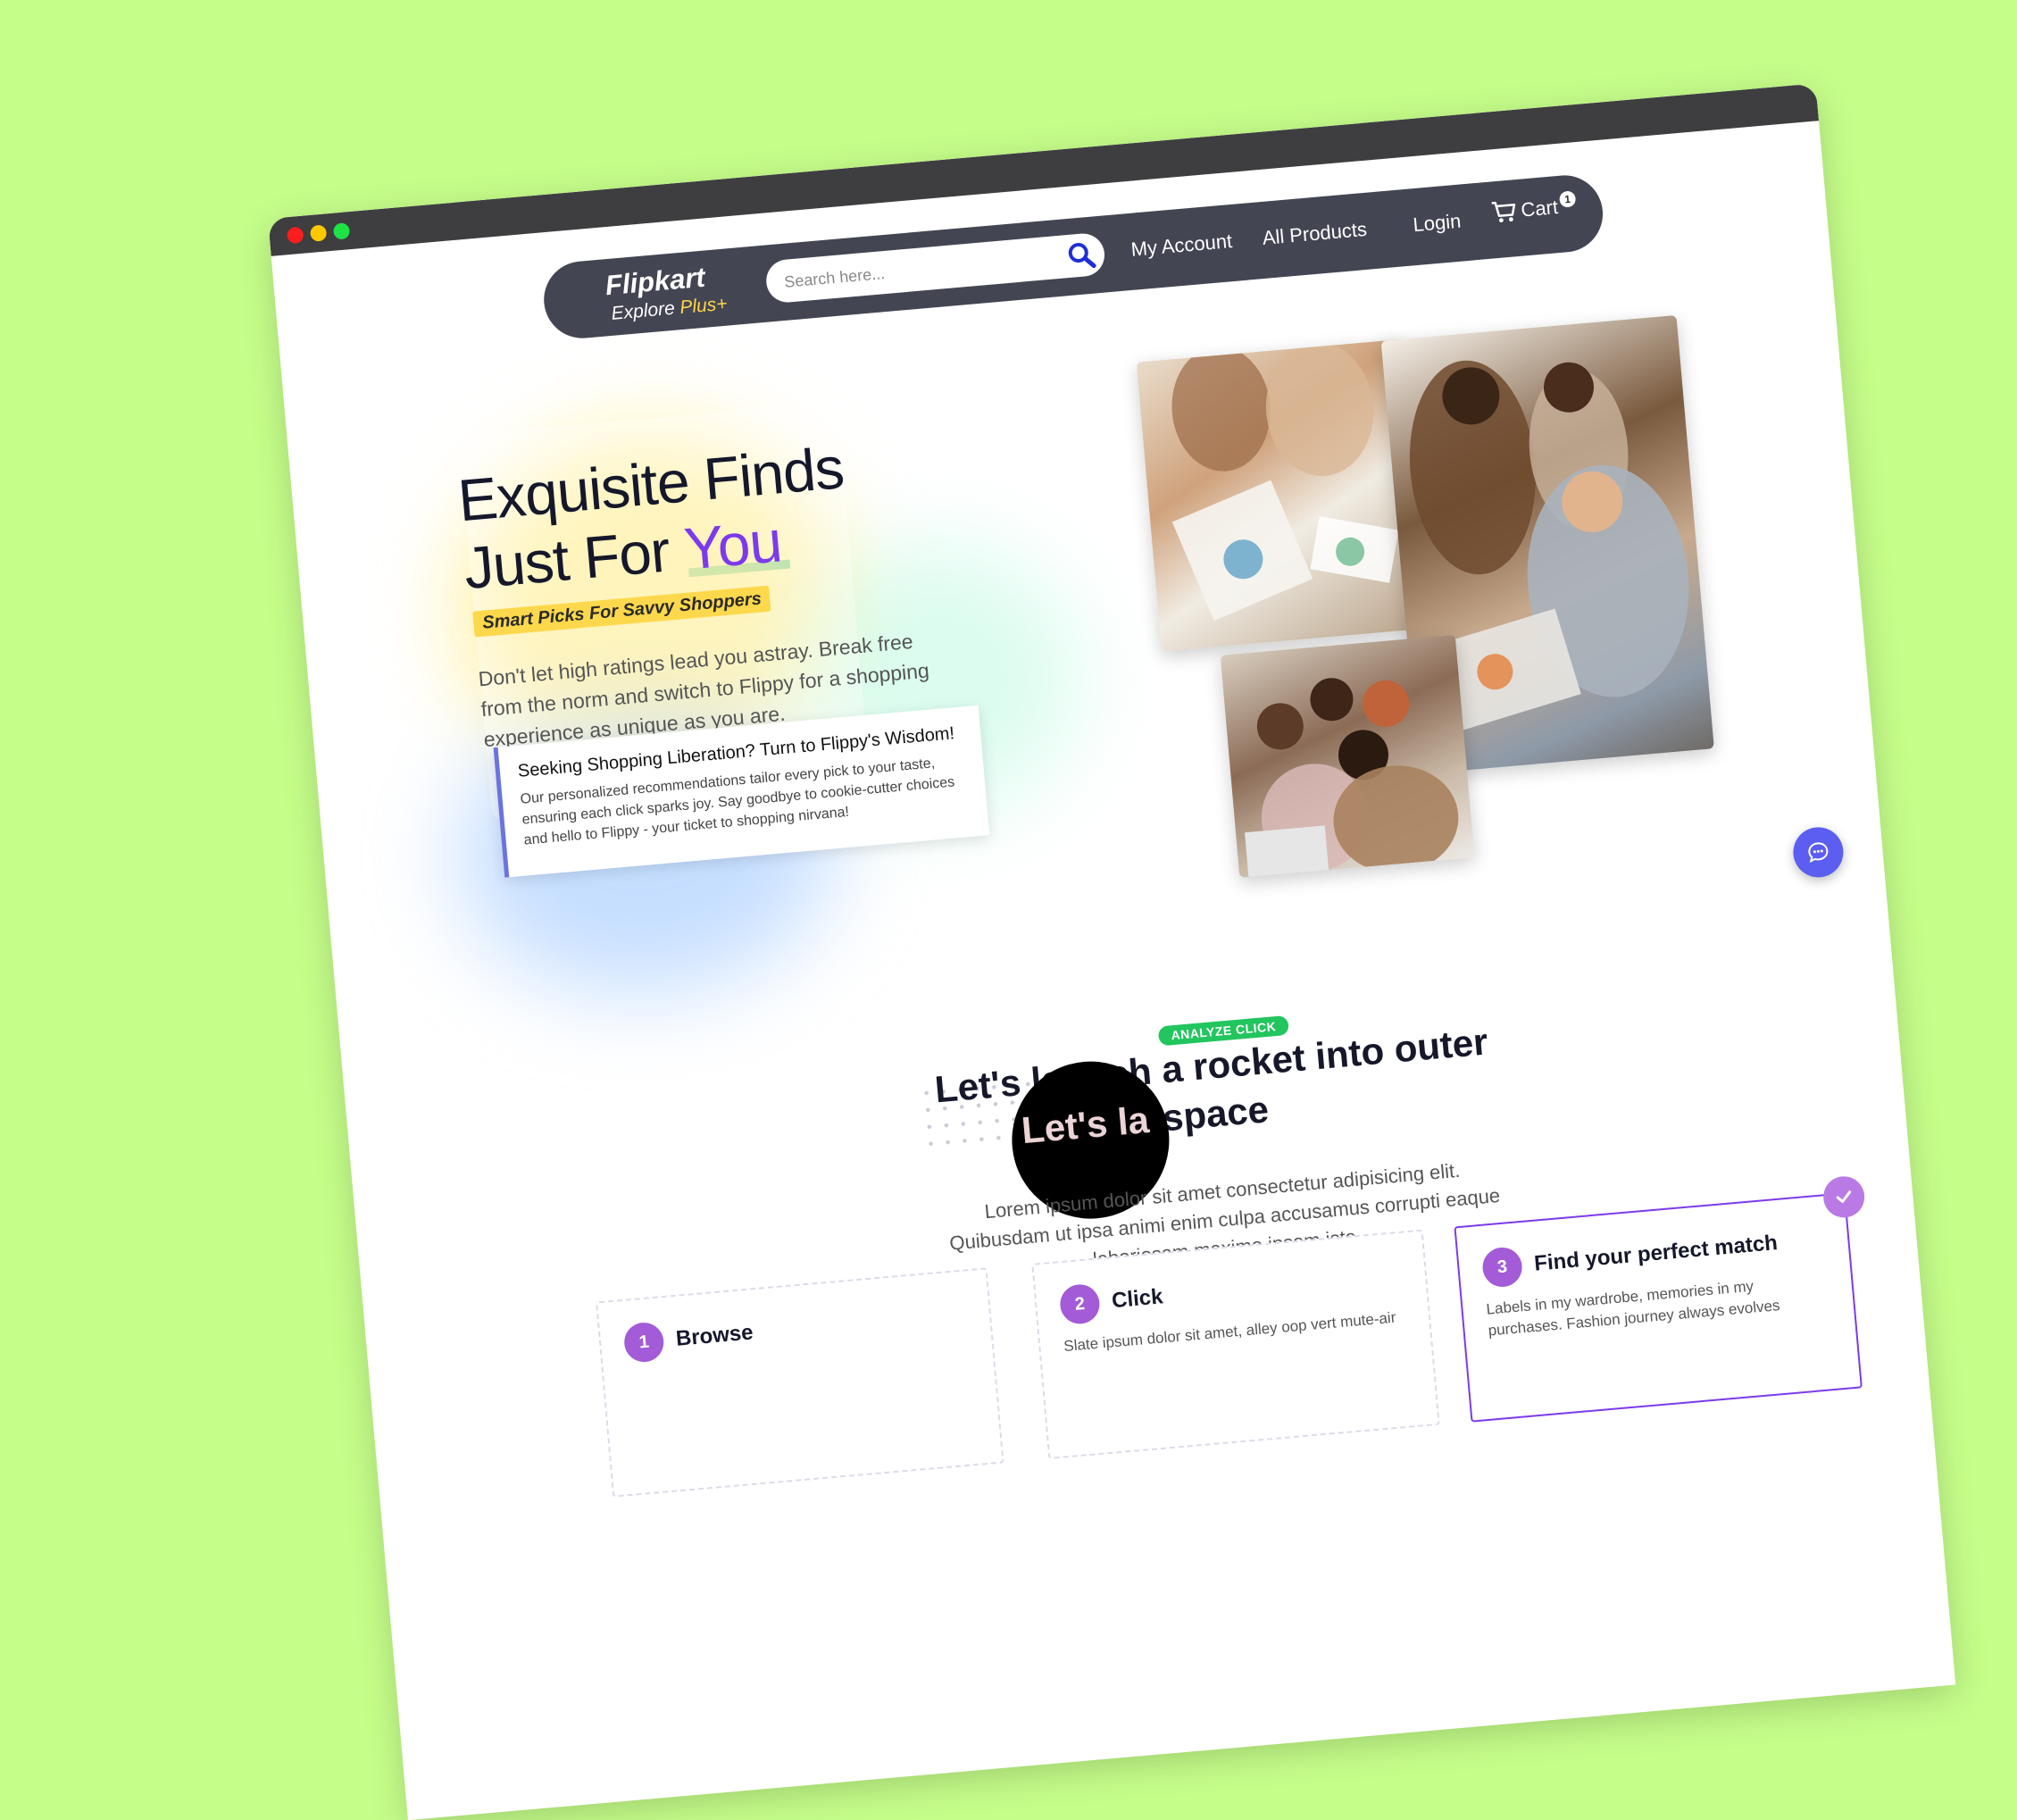  Describe the element at coordinates (666, 292) in the screenshot. I see `flipkart-logo: Flipkart Explore Plus+` at that location.